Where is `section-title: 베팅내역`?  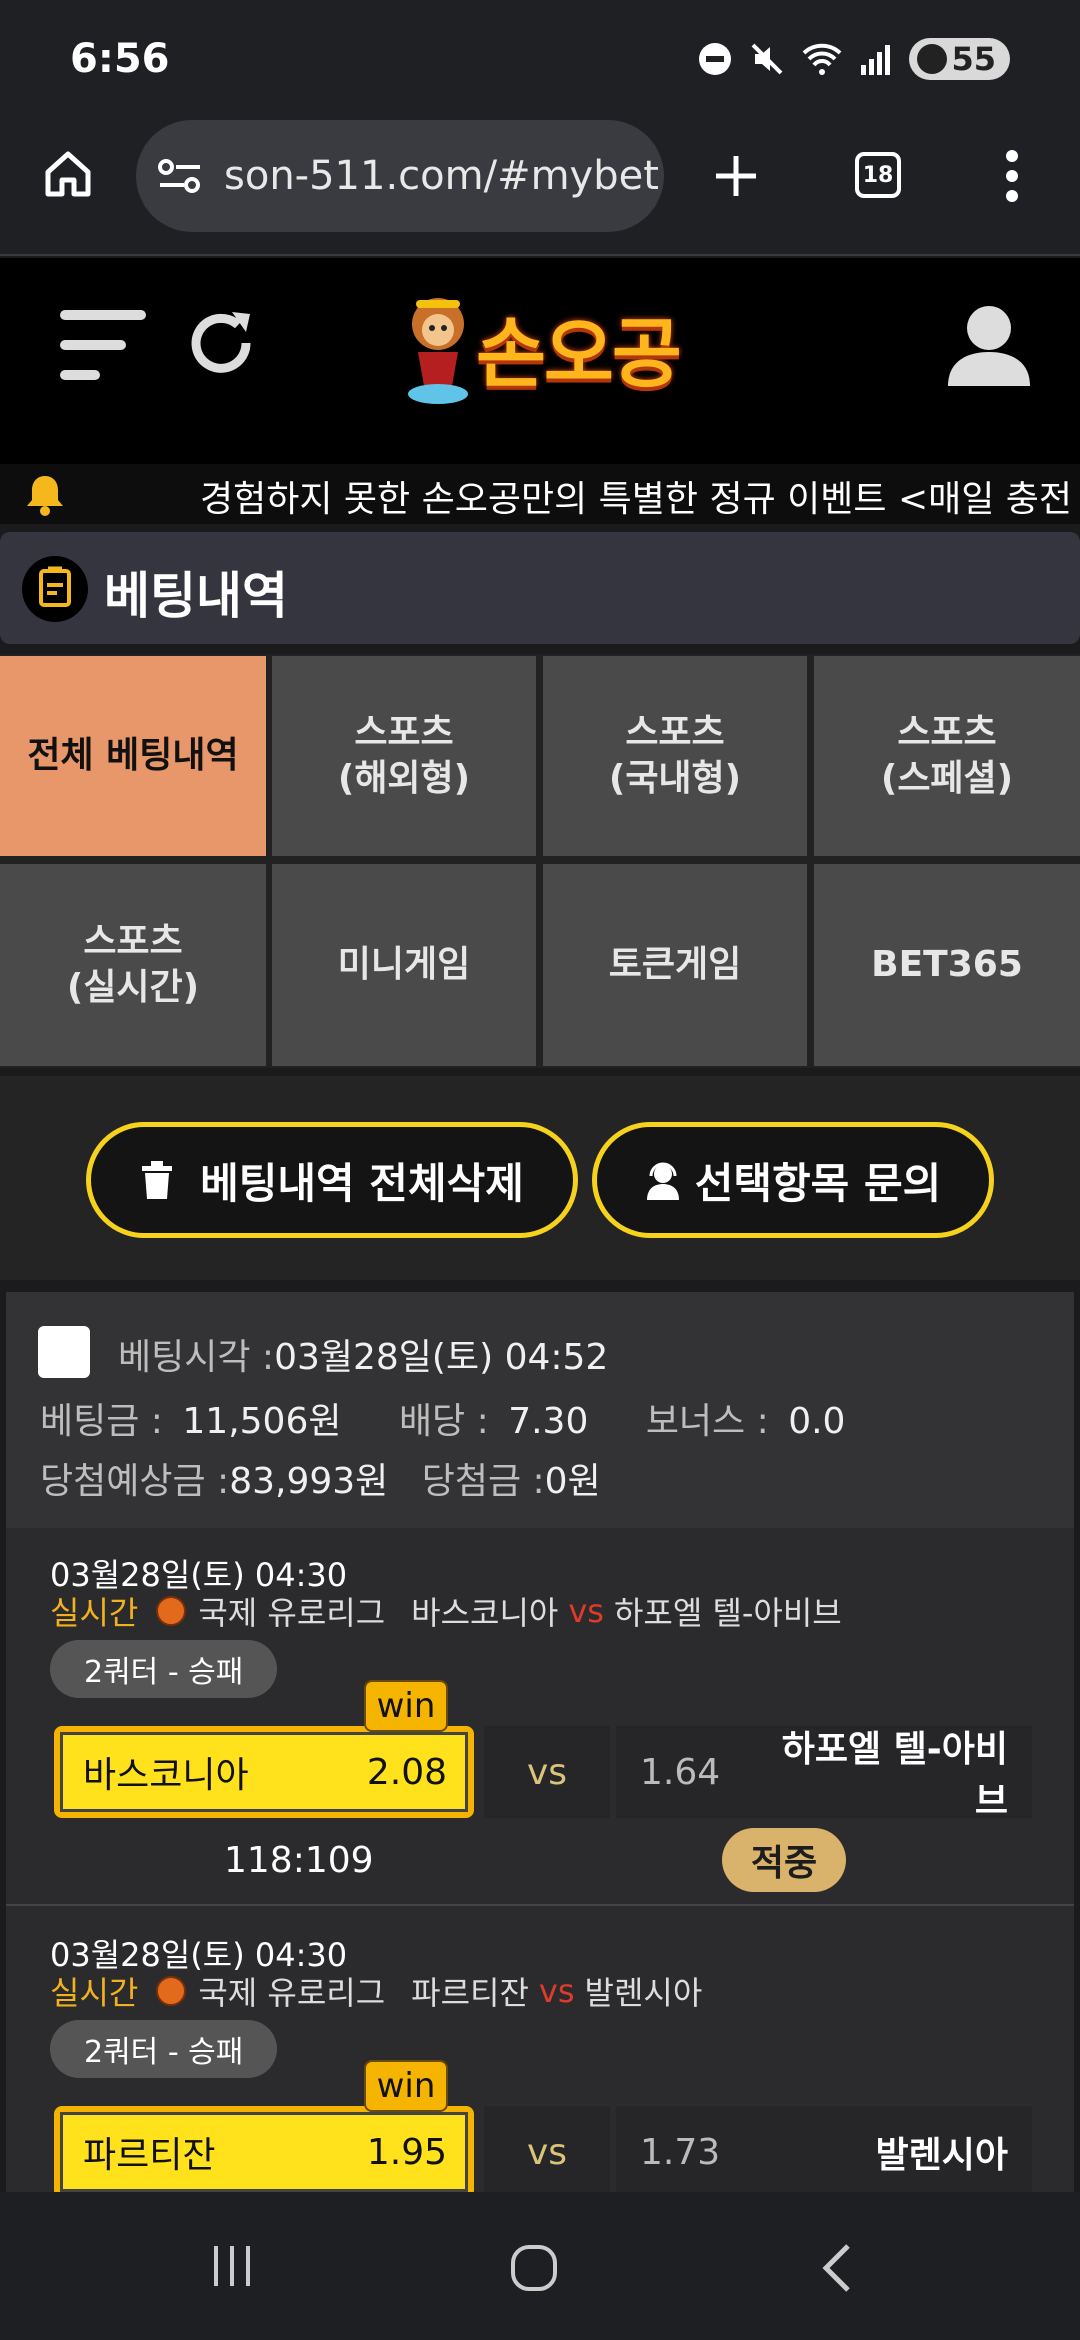
section-title: 베팅내역 is located at coordinates (196, 596).